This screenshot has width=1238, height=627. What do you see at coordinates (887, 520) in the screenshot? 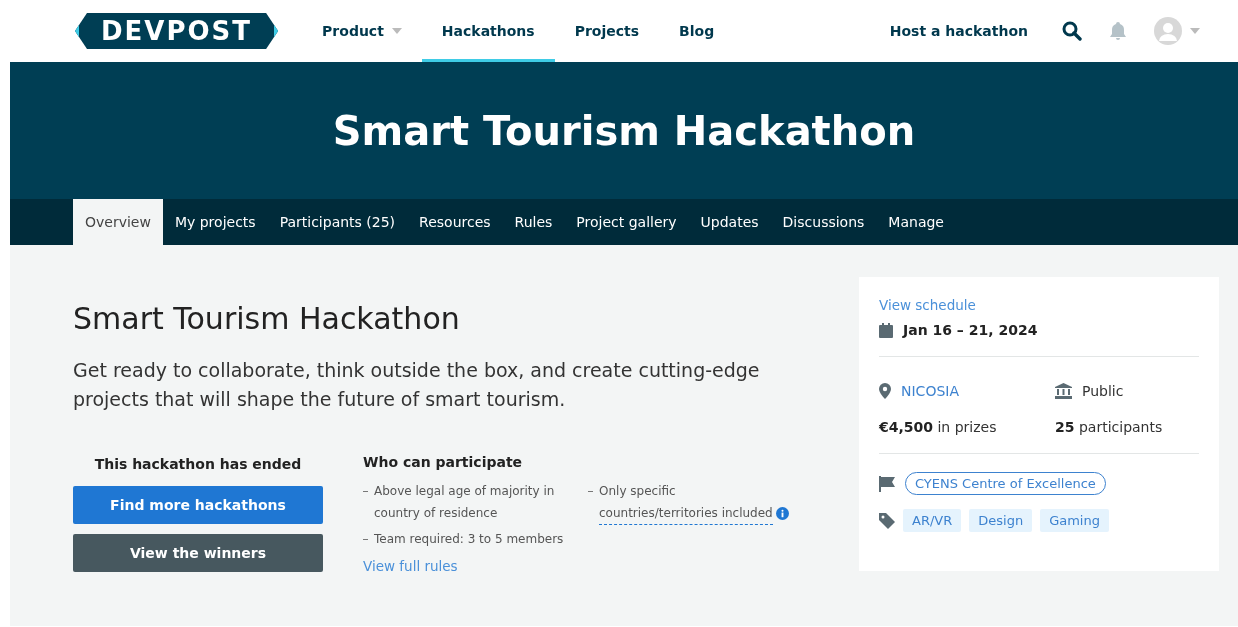
I see `tag-icon` at bounding box center [887, 520].